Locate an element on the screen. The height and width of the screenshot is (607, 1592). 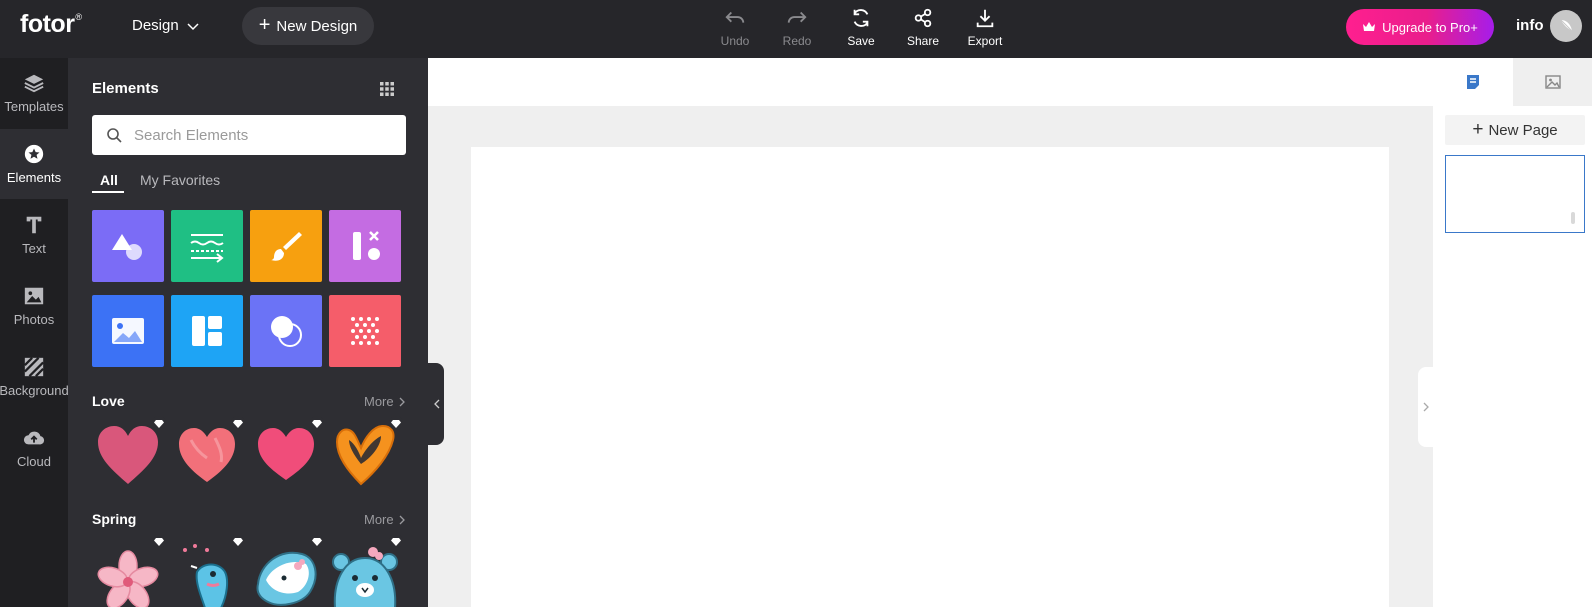
sidebar-item-label: Elements is located at coordinates (34, 177).